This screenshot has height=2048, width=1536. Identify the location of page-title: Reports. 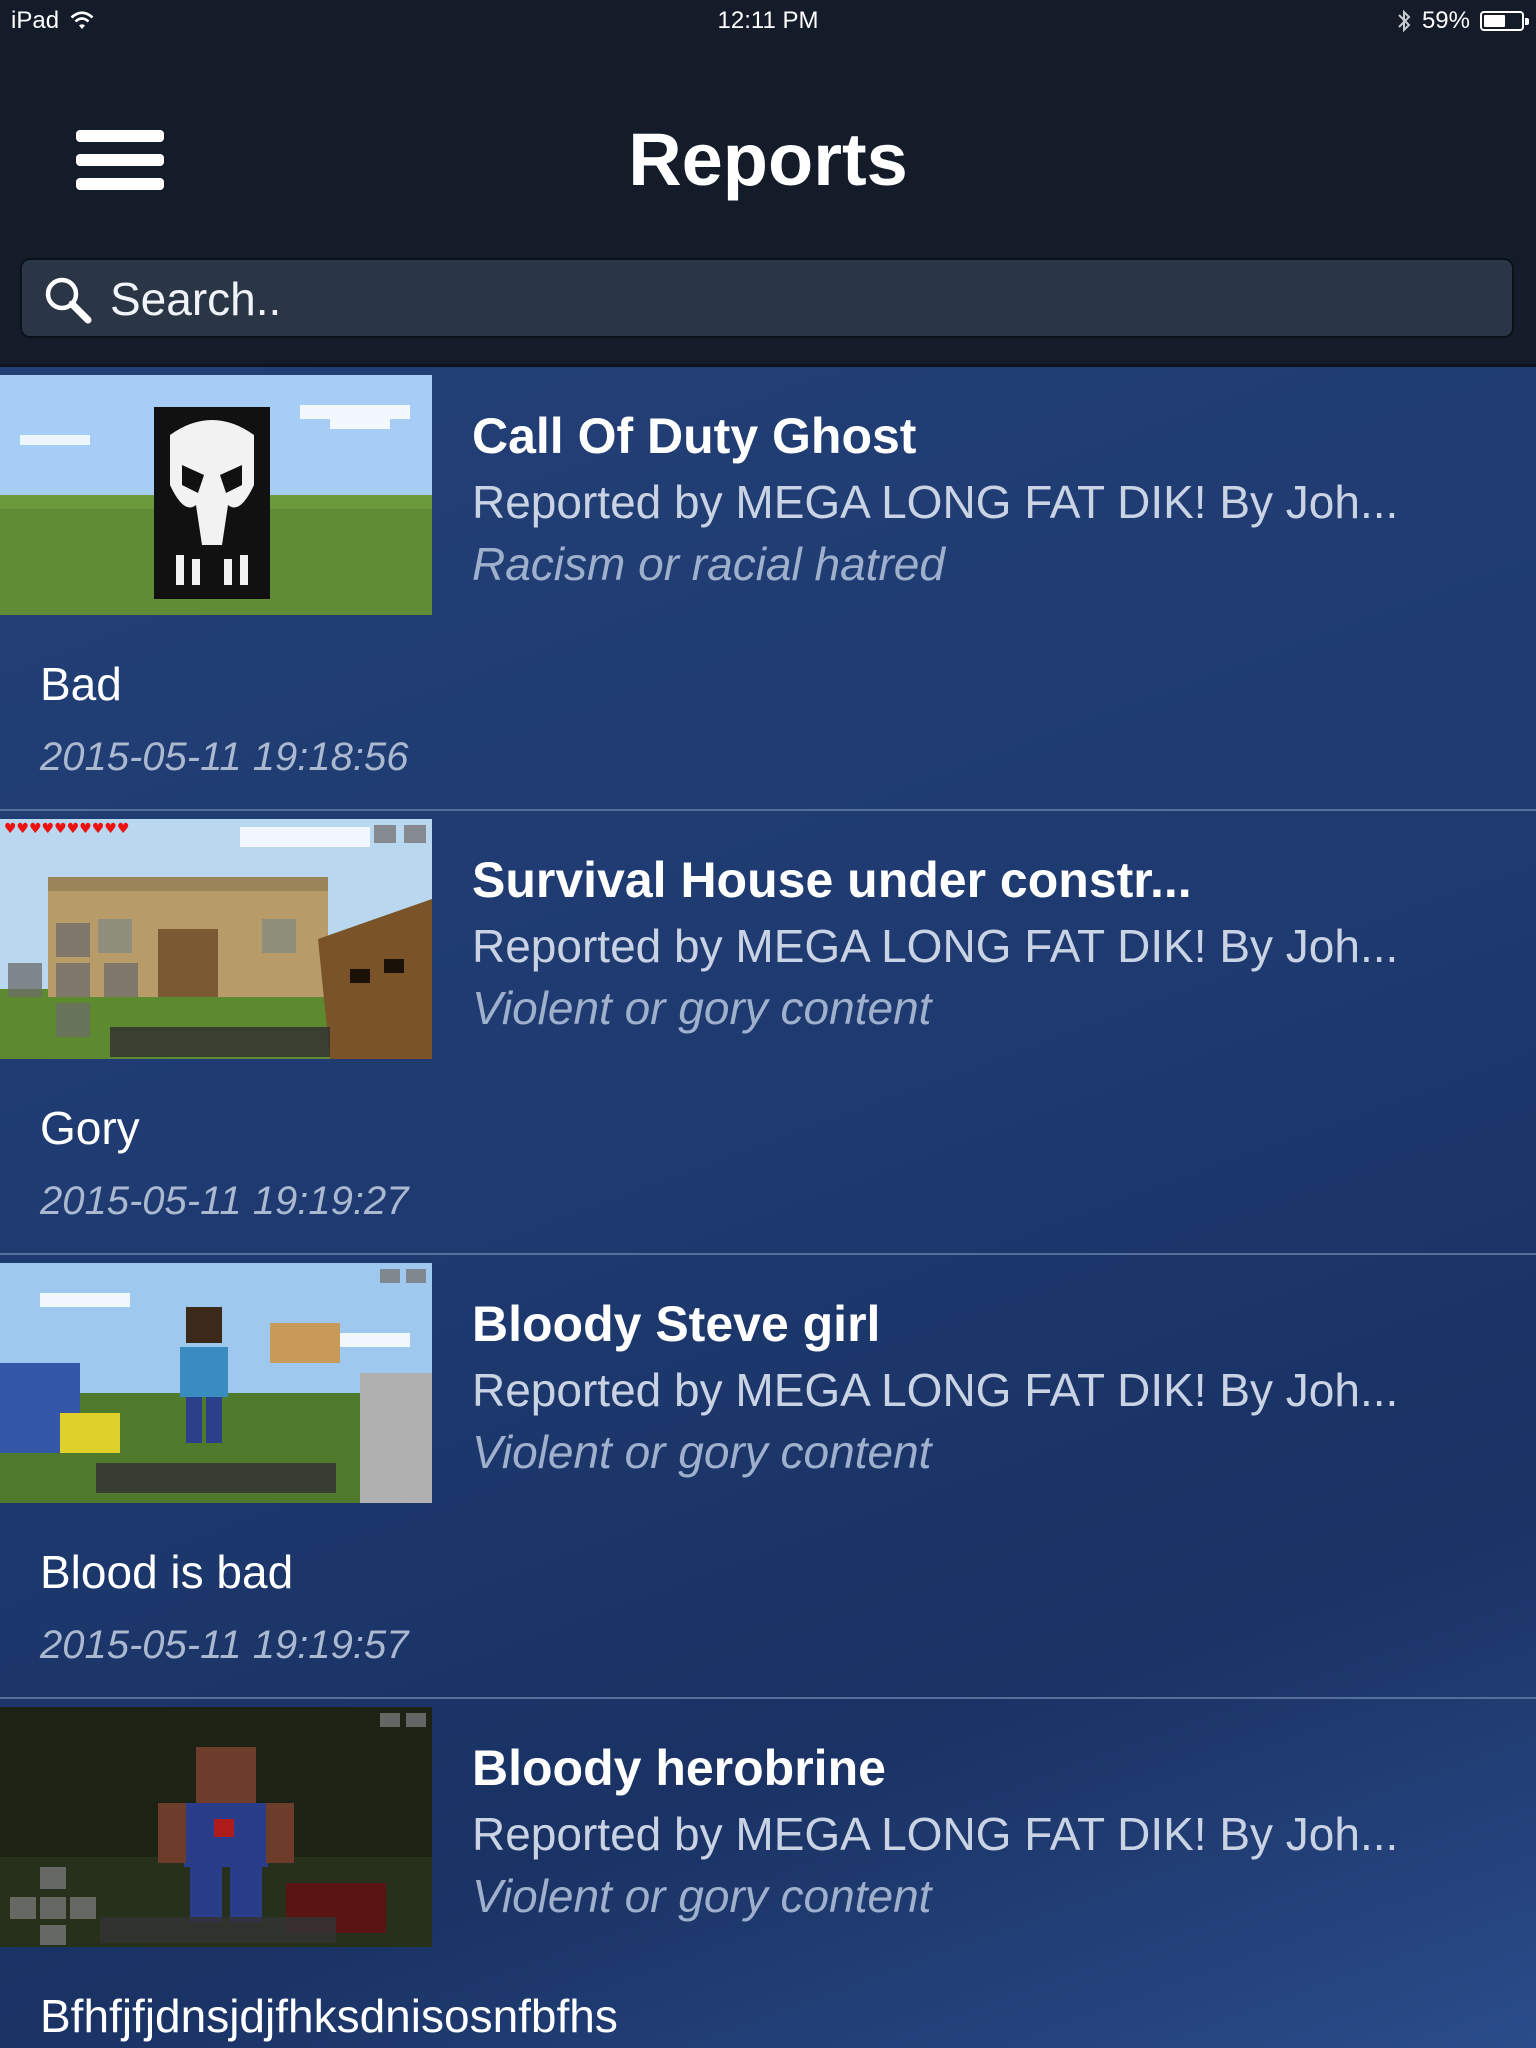
(768, 159).